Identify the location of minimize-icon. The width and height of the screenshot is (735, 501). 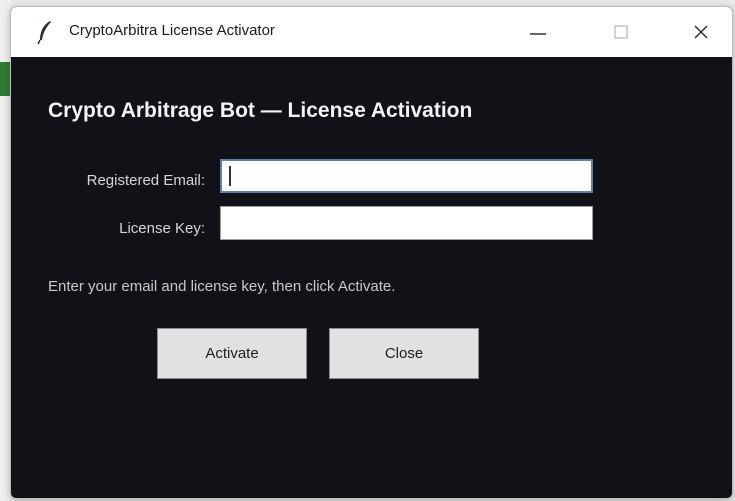
(538, 34).